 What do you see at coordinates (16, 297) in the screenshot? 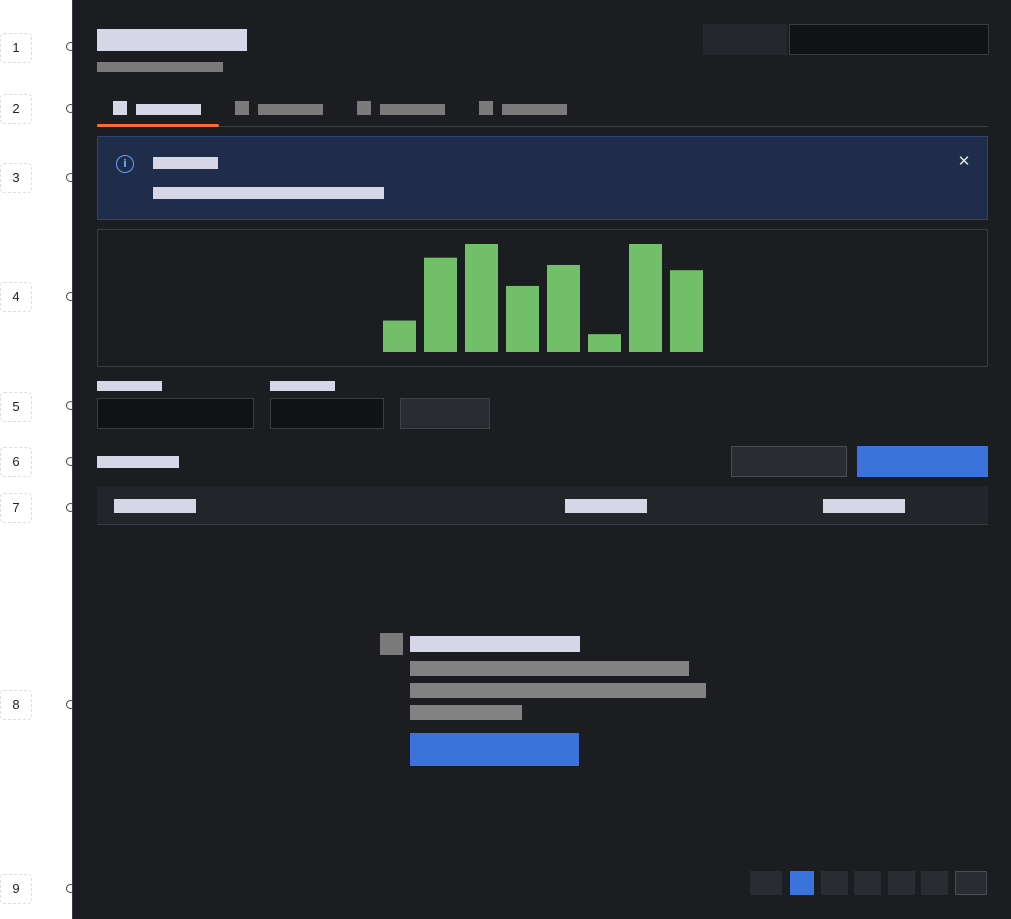
I see `row-number: 4` at bounding box center [16, 297].